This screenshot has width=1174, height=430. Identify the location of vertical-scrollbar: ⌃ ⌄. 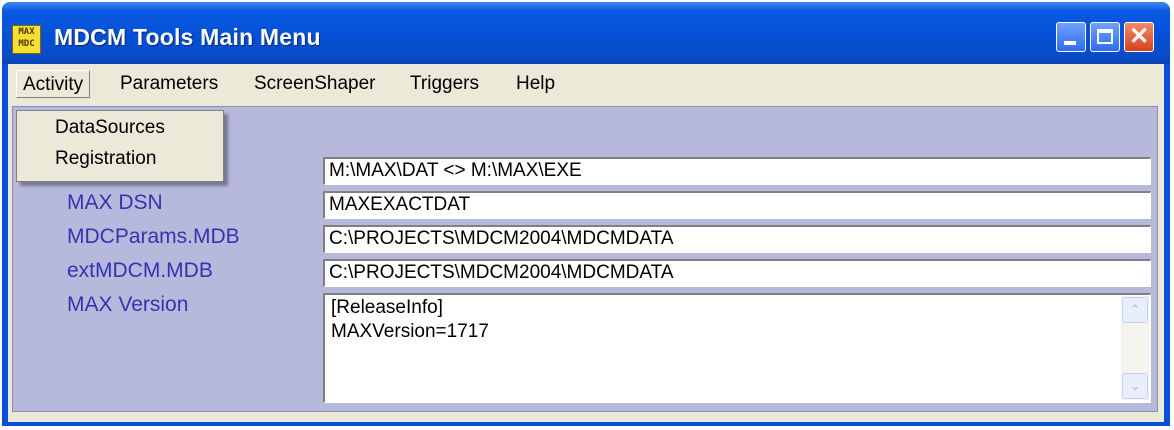
(1135, 348).